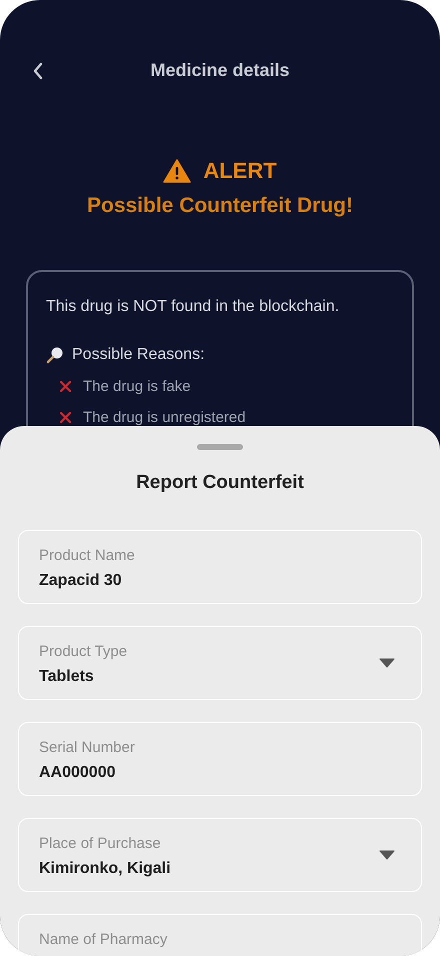 The height and width of the screenshot is (956, 440). Describe the element at coordinates (220, 855) in the screenshot. I see `dropdown-field: Place of Purchase Kimironko, Kigali` at that location.